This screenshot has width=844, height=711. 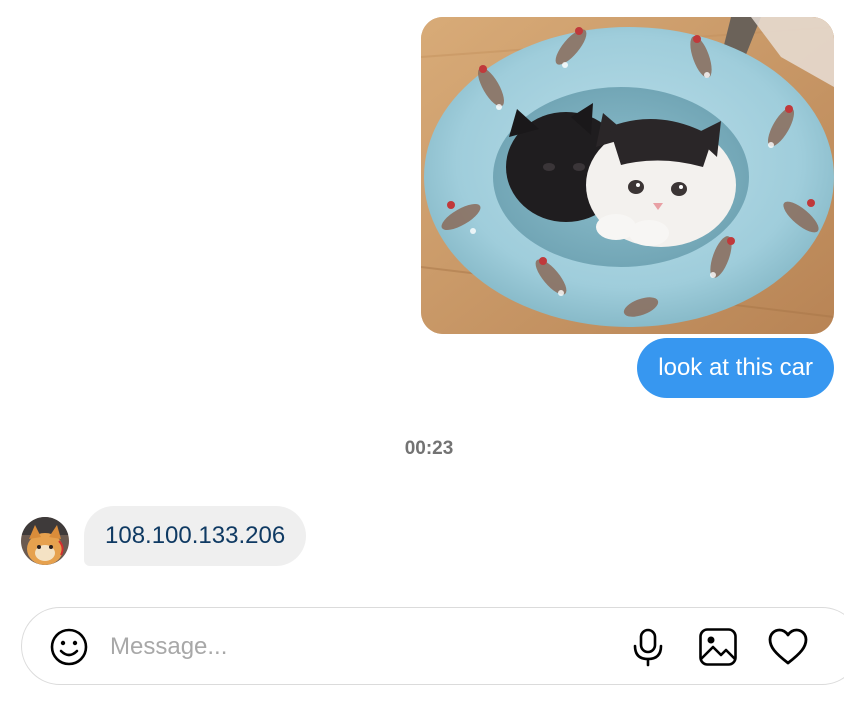 I want to click on emoji-button, so click(x=69, y=647).